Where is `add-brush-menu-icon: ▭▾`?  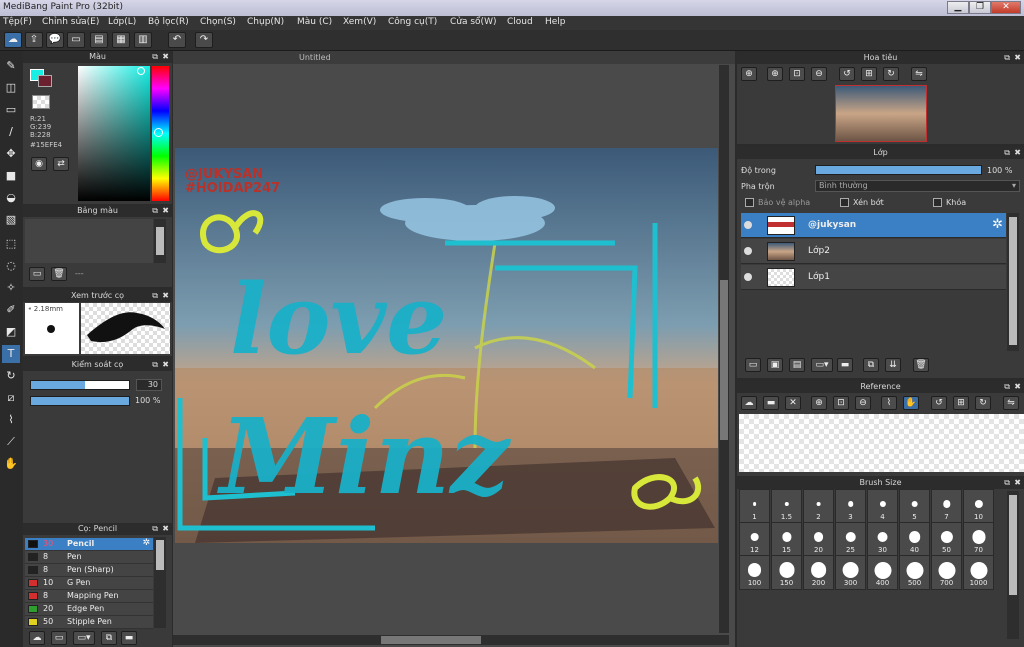 add-brush-menu-icon: ▭▾ is located at coordinates (84, 638).